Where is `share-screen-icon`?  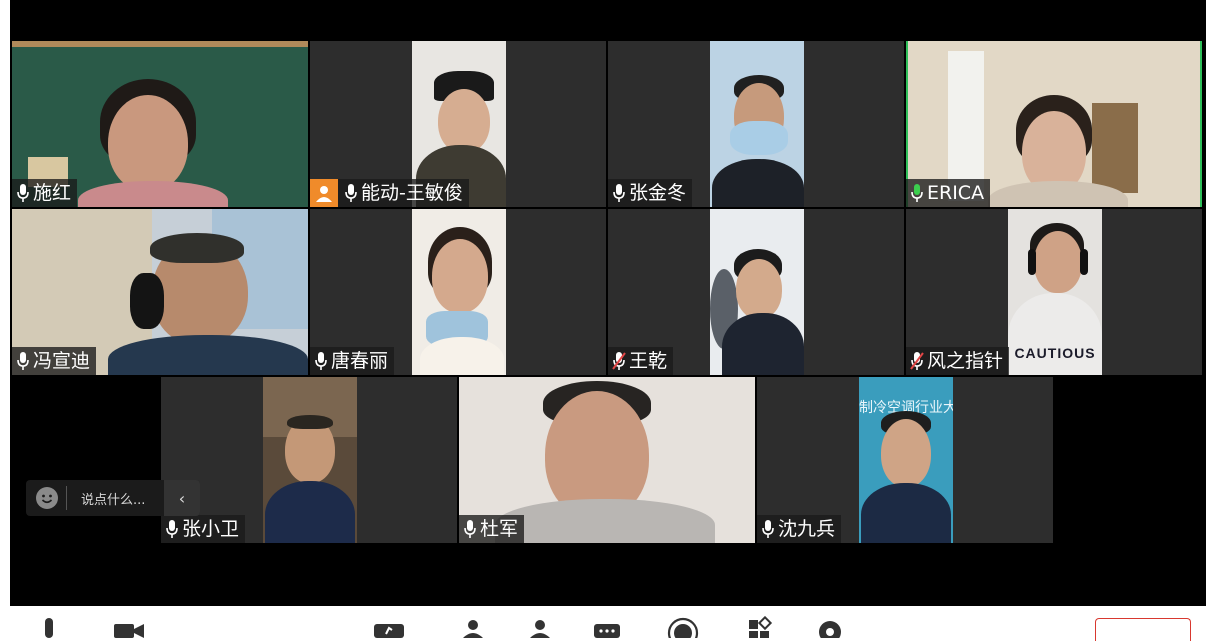
share-screen-icon is located at coordinates (389, 631).